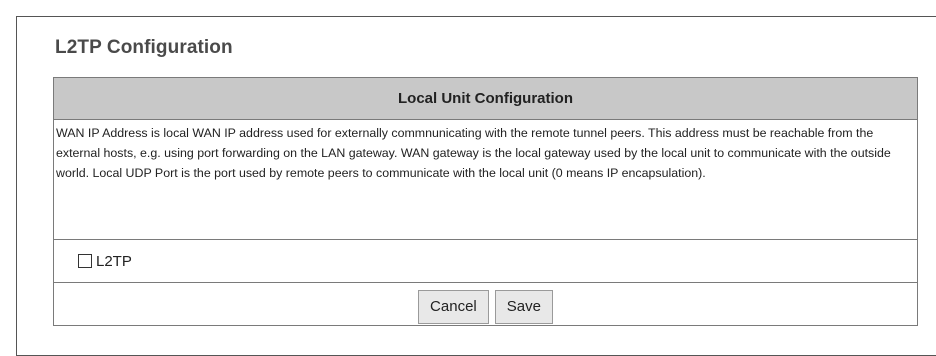 The width and height of the screenshot is (936, 356). Describe the element at coordinates (523, 307) in the screenshot. I see `save-button: Save` at that location.